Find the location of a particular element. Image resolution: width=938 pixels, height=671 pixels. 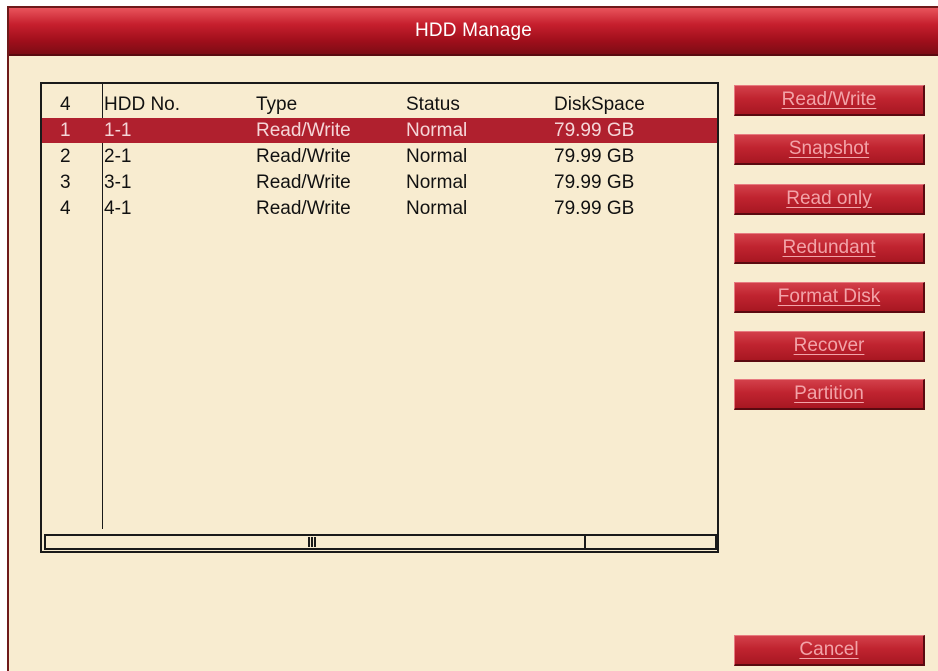

row-index: 4 is located at coordinates (65, 208).